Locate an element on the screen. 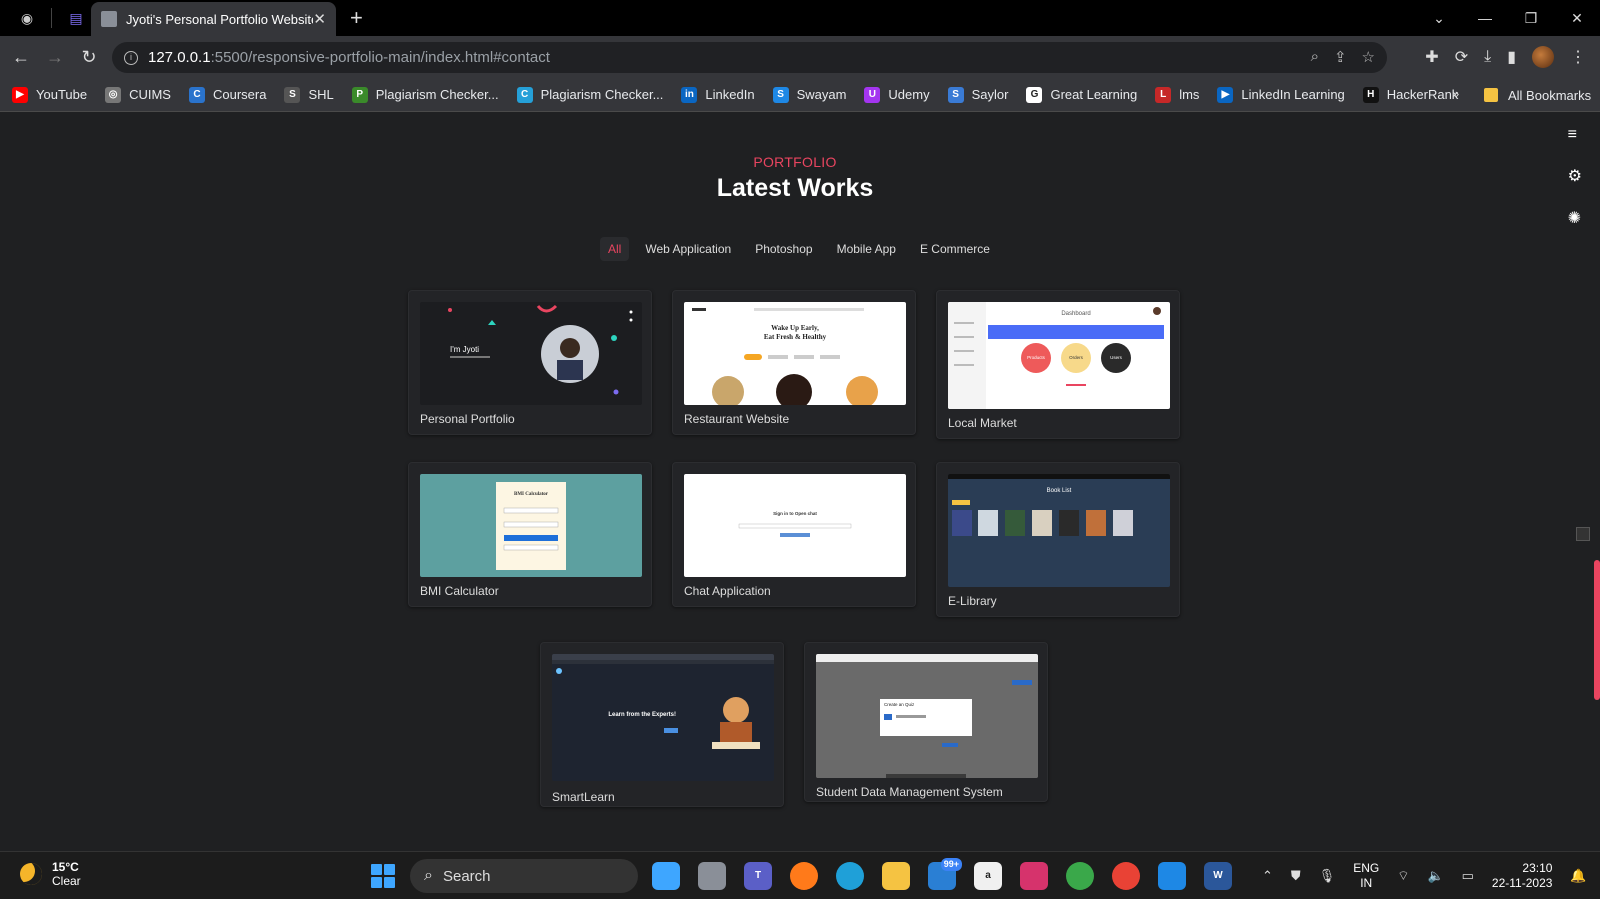  bookmark-item: S Swayam is located at coordinates (809, 94).